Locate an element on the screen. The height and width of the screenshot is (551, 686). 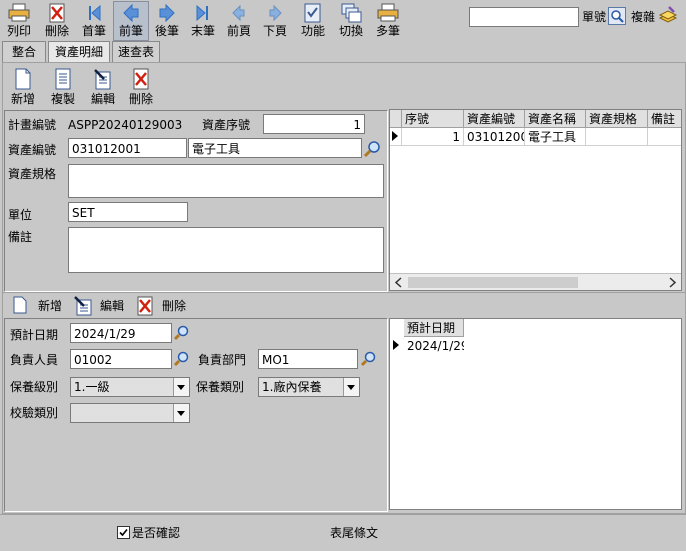
row-indicator is located at coordinates (396, 137).